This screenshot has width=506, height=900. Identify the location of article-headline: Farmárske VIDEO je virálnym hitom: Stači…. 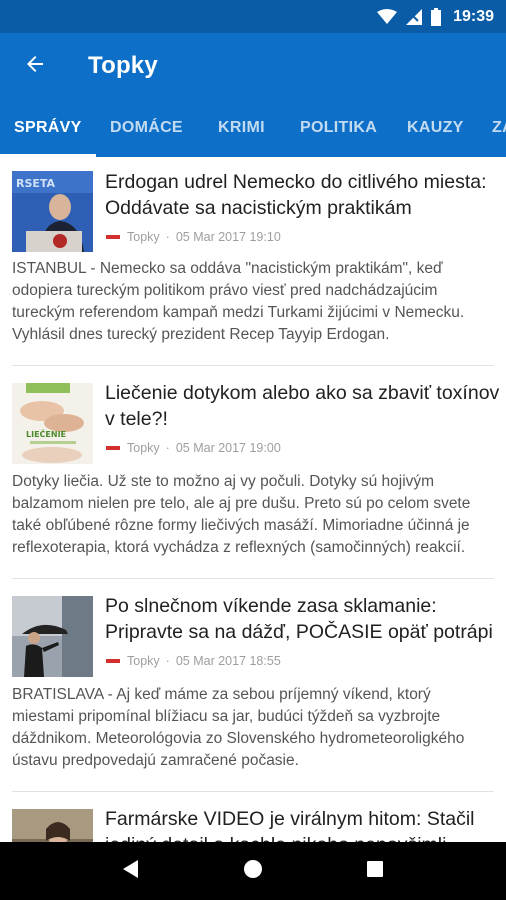
(302, 824).